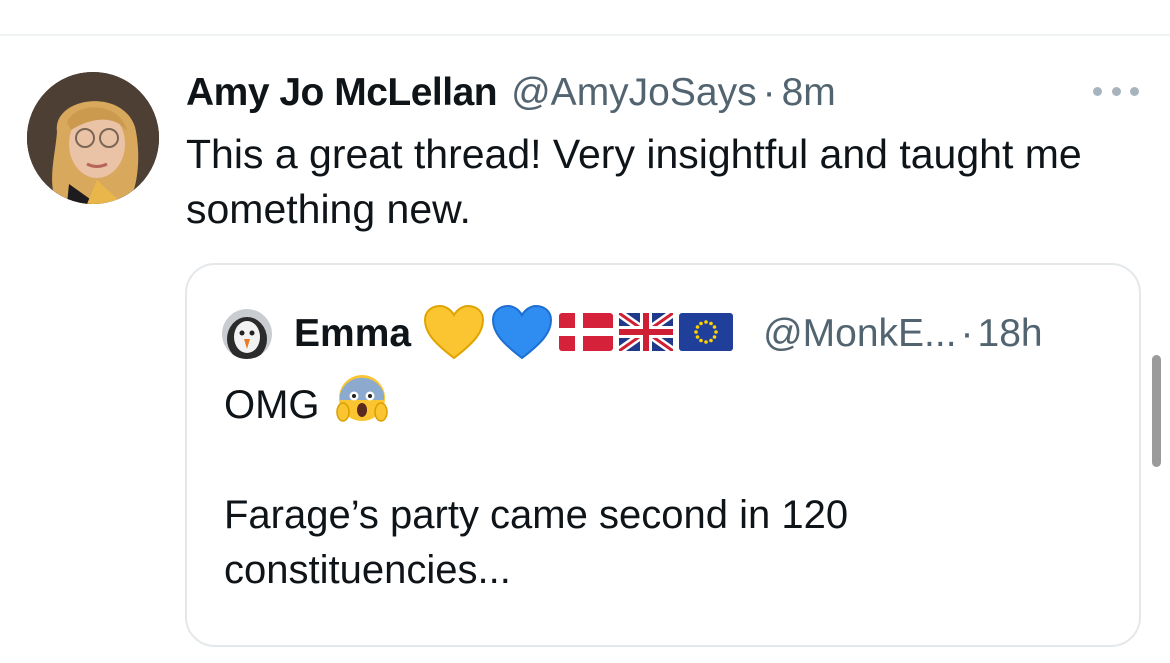 The image size is (1170, 663). I want to click on quoted-tweet-time: 18h, so click(1010, 334).